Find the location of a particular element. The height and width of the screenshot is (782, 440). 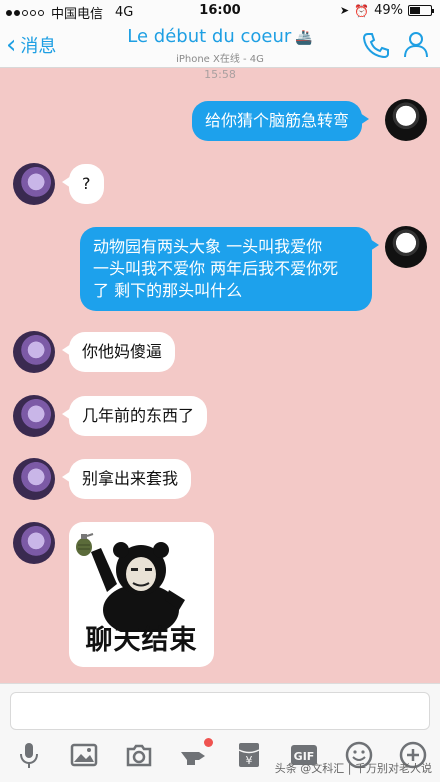

message-bubble-incoming: 别拿出来套我 is located at coordinates (126, 479).